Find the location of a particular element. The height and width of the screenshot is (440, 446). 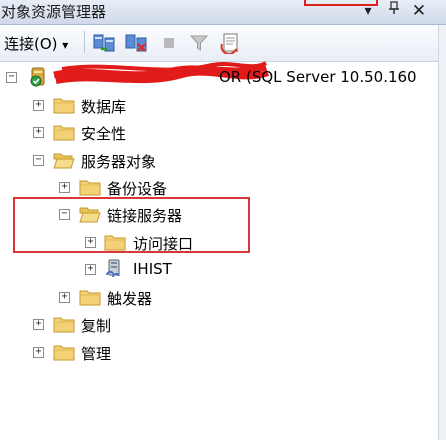

vertical-scrollbar is located at coordinates (442, 232).